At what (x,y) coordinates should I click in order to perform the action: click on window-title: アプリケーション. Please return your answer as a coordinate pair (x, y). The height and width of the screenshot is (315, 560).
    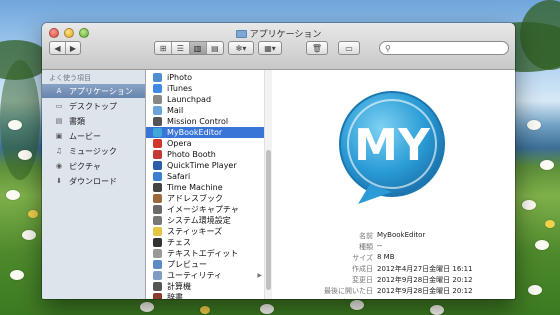
    Looking at the image, I should click on (278, 33).